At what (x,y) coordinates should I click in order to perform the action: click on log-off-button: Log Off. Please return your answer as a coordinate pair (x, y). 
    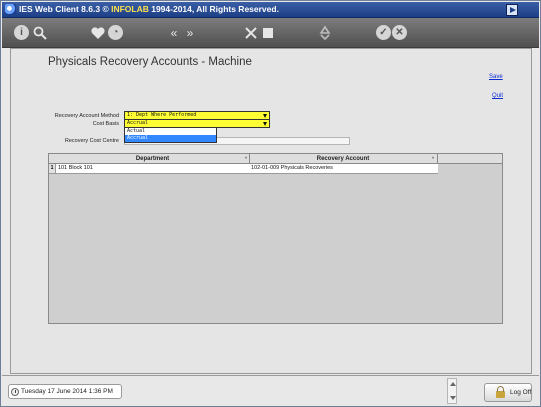
    Looking at the image, I should click on (508, 392).